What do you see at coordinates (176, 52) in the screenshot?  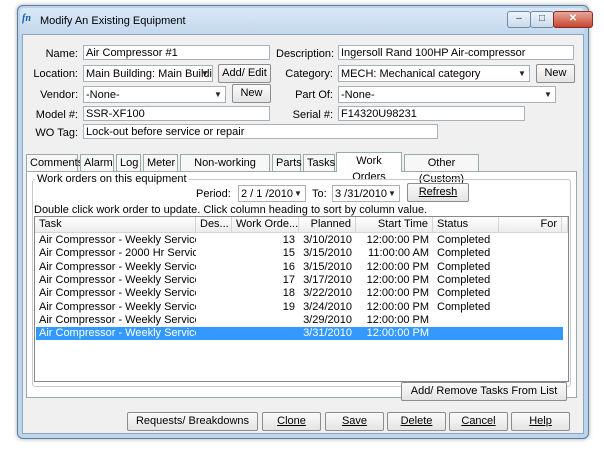 I see `name-field: Air Compressor #1` at bounding box center [176, 52].